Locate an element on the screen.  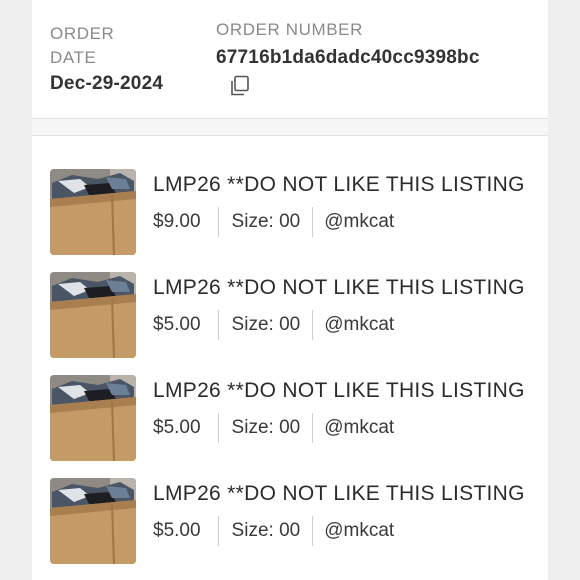
item-thumbnail is located at coordinates (93, 521).